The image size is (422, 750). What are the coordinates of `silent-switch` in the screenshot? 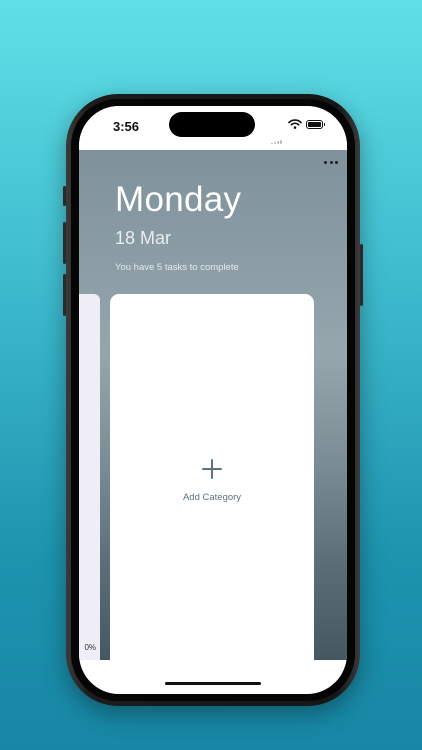 It's located at (64, 196).